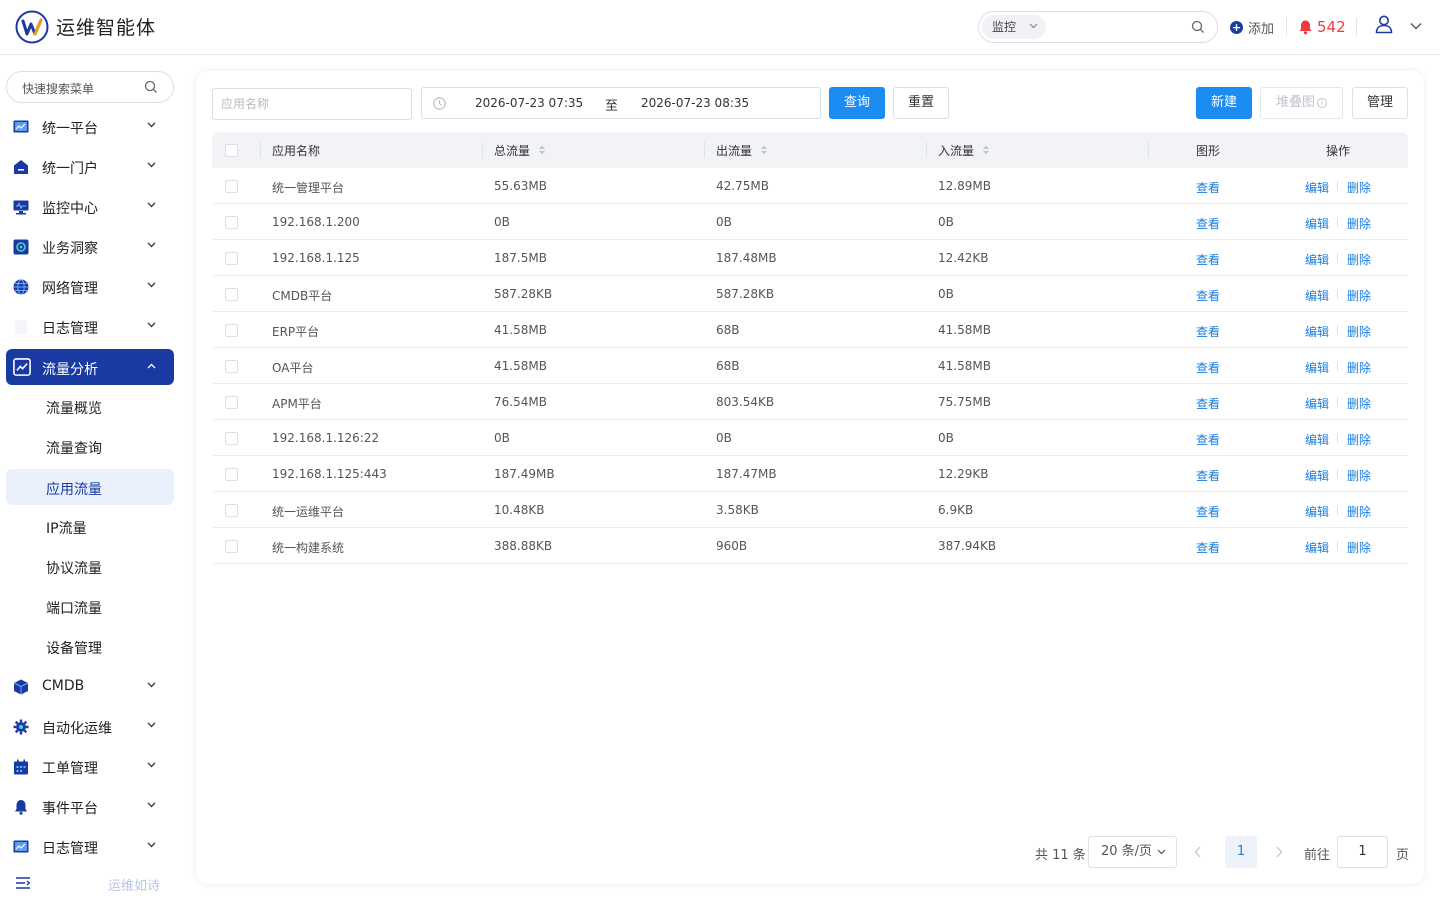 This screenshot has height=900, width=1440. What do you see at coordinates (23, 883) in the screenshot?
I see `collapse-menu-icon` at bounding box center [23, 883].